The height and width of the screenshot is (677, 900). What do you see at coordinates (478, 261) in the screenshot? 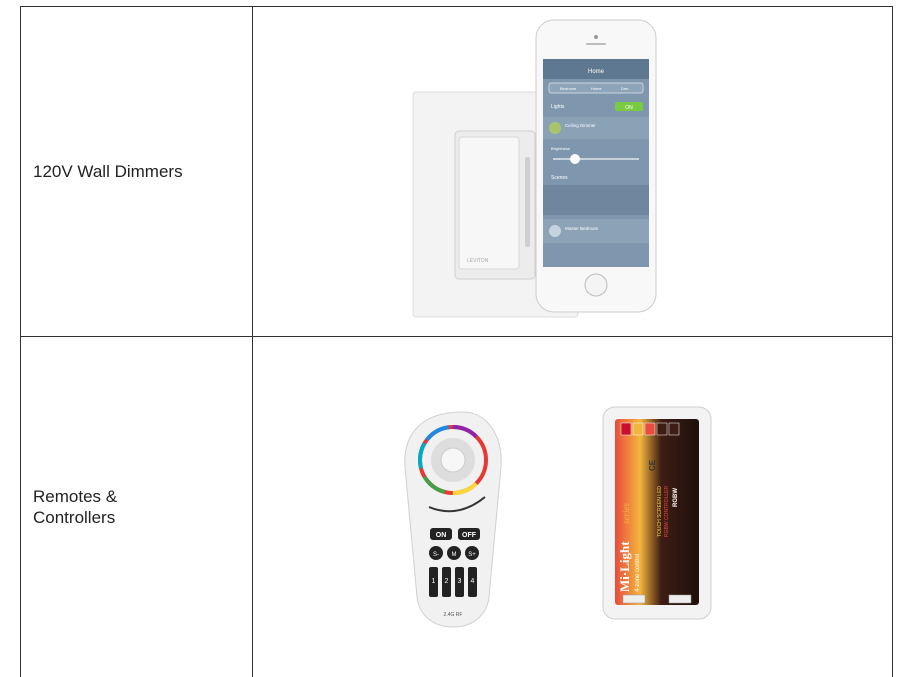
I see `svg-text: LEVITON` at bounding box center [478, 261].